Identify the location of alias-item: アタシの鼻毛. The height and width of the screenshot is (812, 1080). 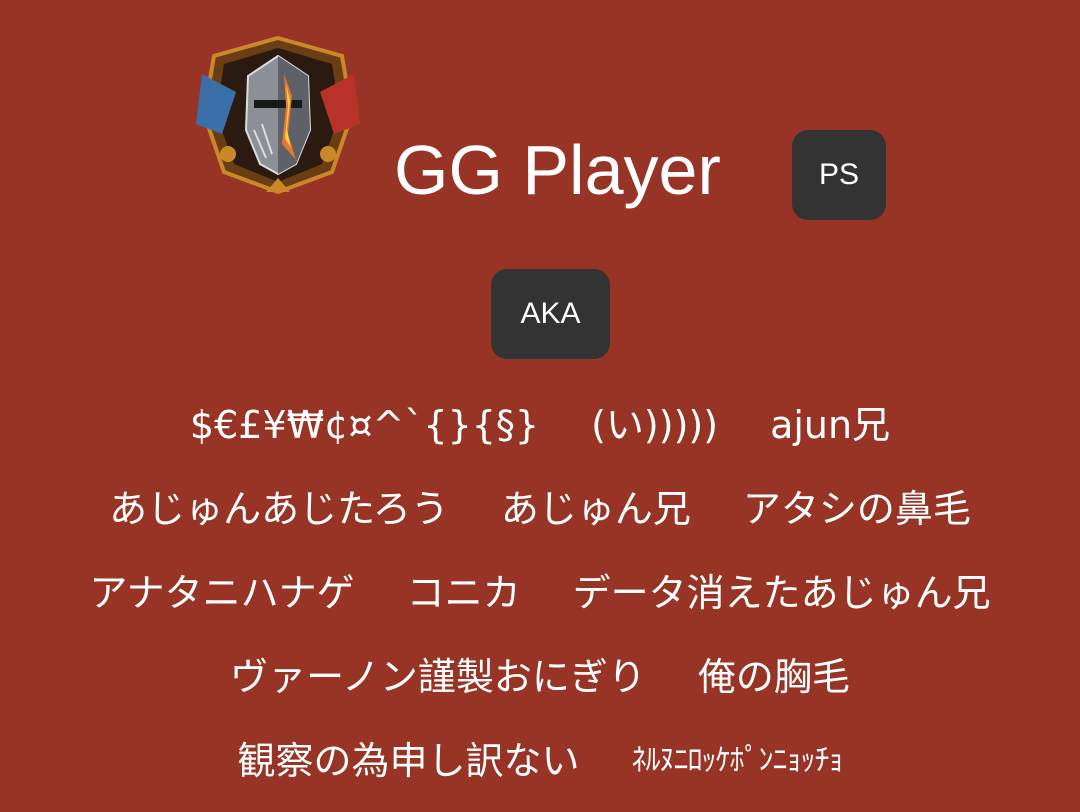
(856, 509).